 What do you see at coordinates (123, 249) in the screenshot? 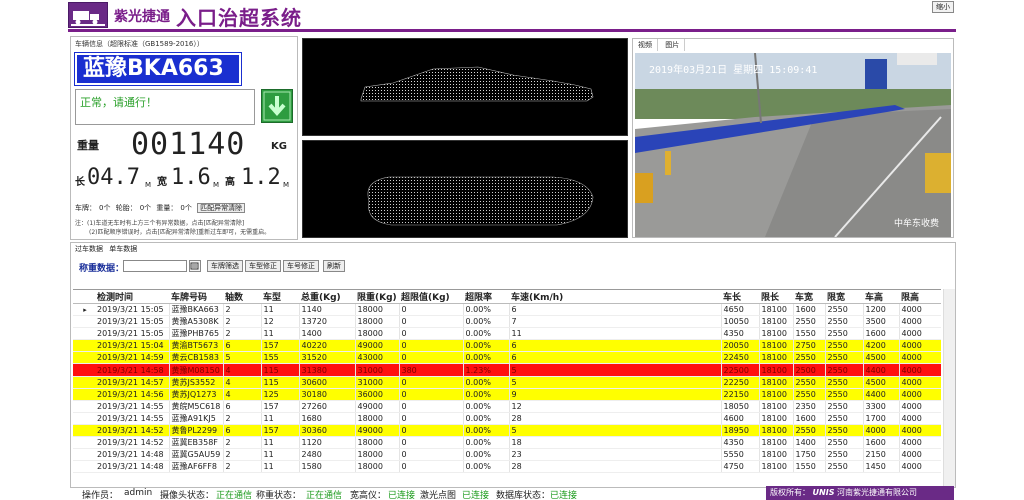
I see `tab-single-data: 单车数据` at bounding box center [123, 249].